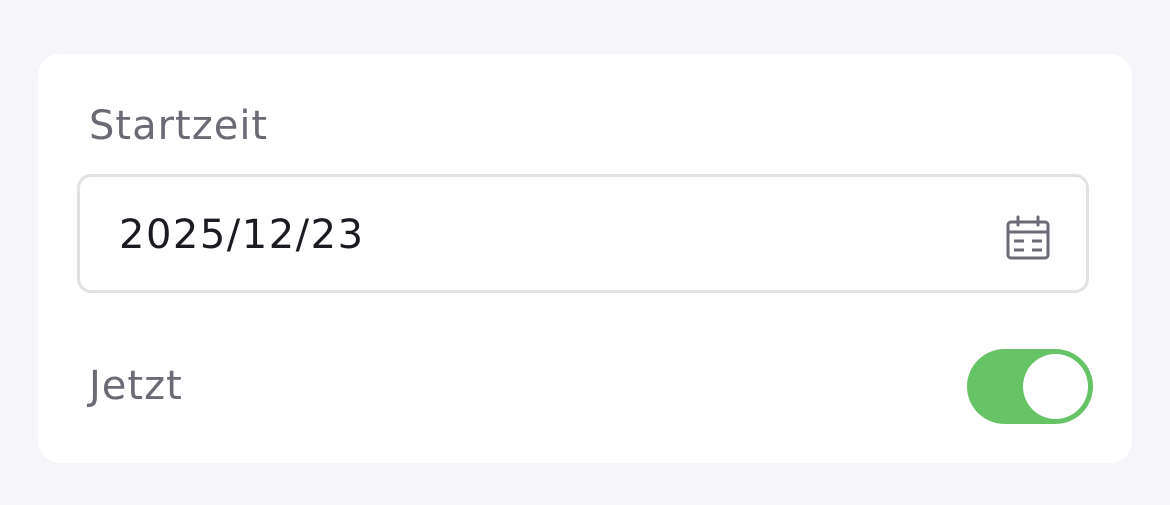  Describe the element at coordinates (179, 126) in the screenshot. I see `start-time-label: Startzeit` at that location.